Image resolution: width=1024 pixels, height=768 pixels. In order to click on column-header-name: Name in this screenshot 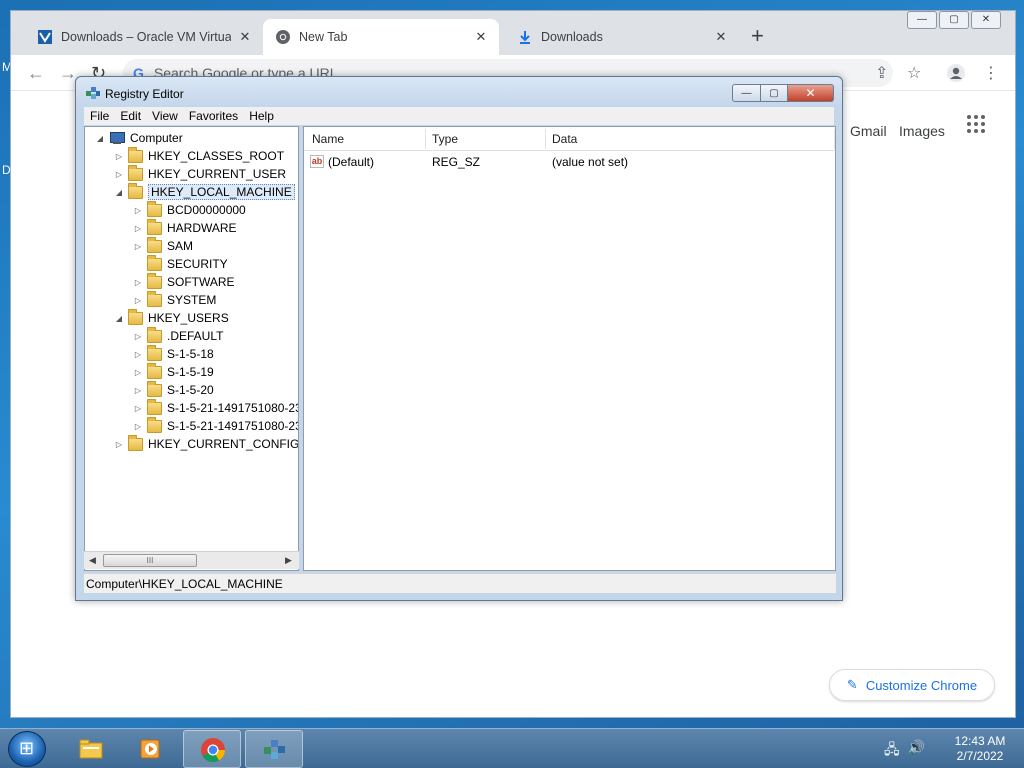, I will do `click(328, 139)`.